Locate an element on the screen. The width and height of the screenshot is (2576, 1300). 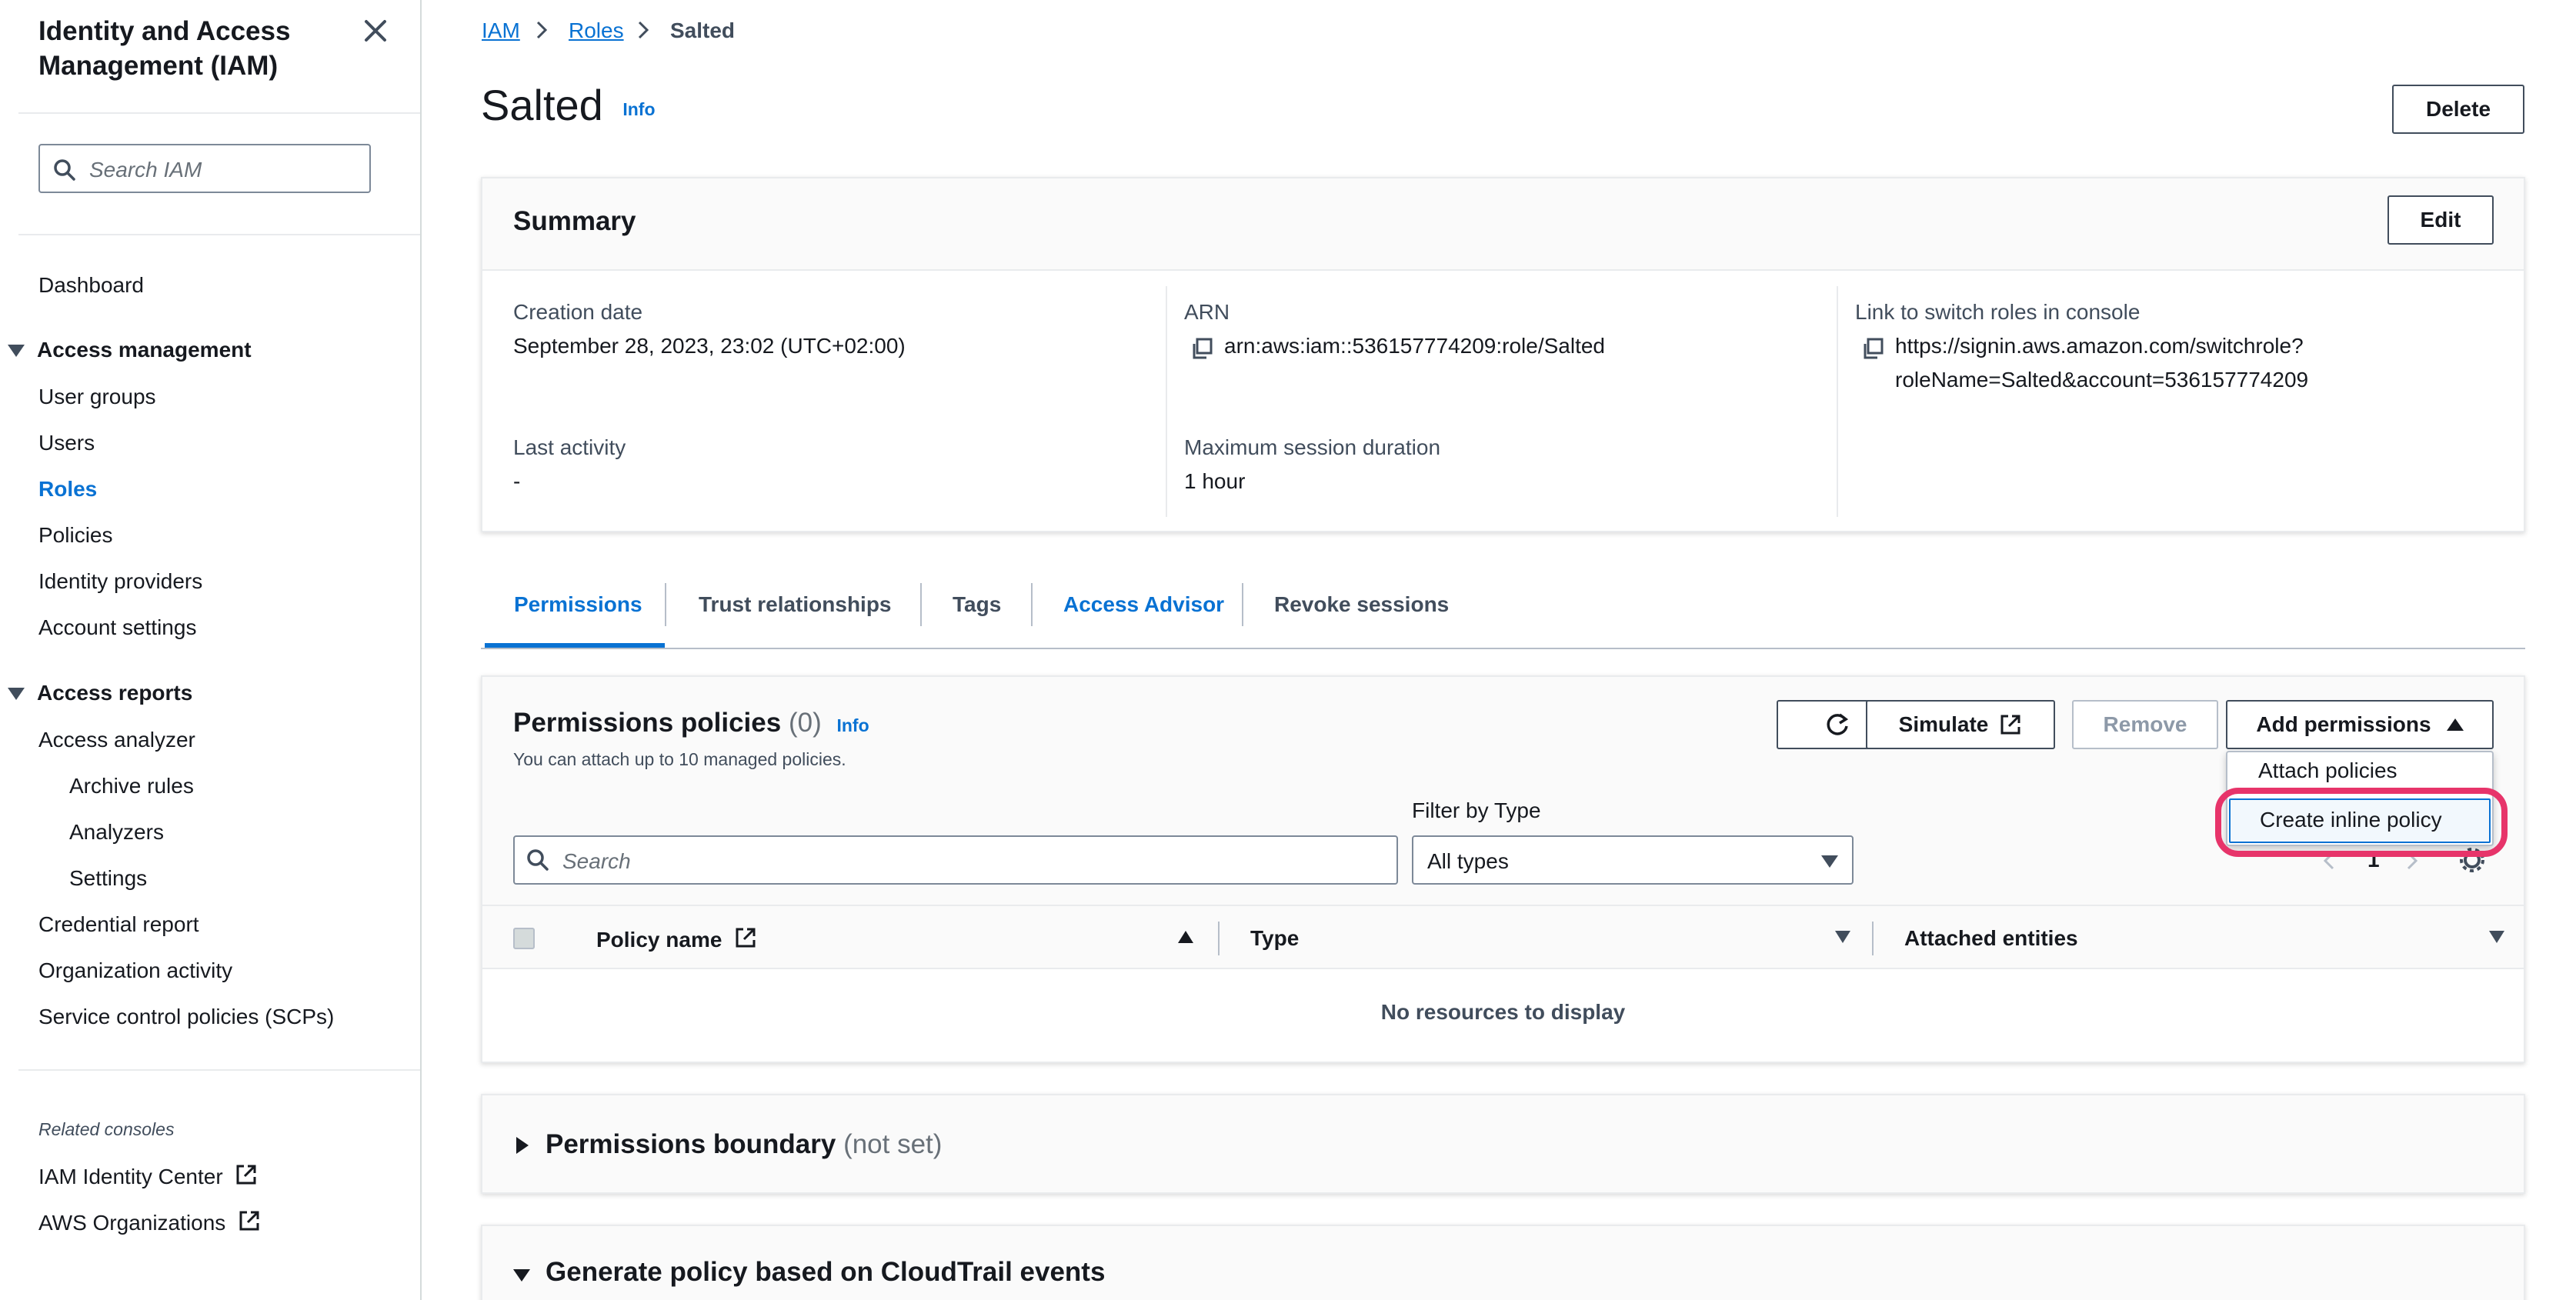
add-permissions-label: Add permissions is located at coordinates (2343, 724).